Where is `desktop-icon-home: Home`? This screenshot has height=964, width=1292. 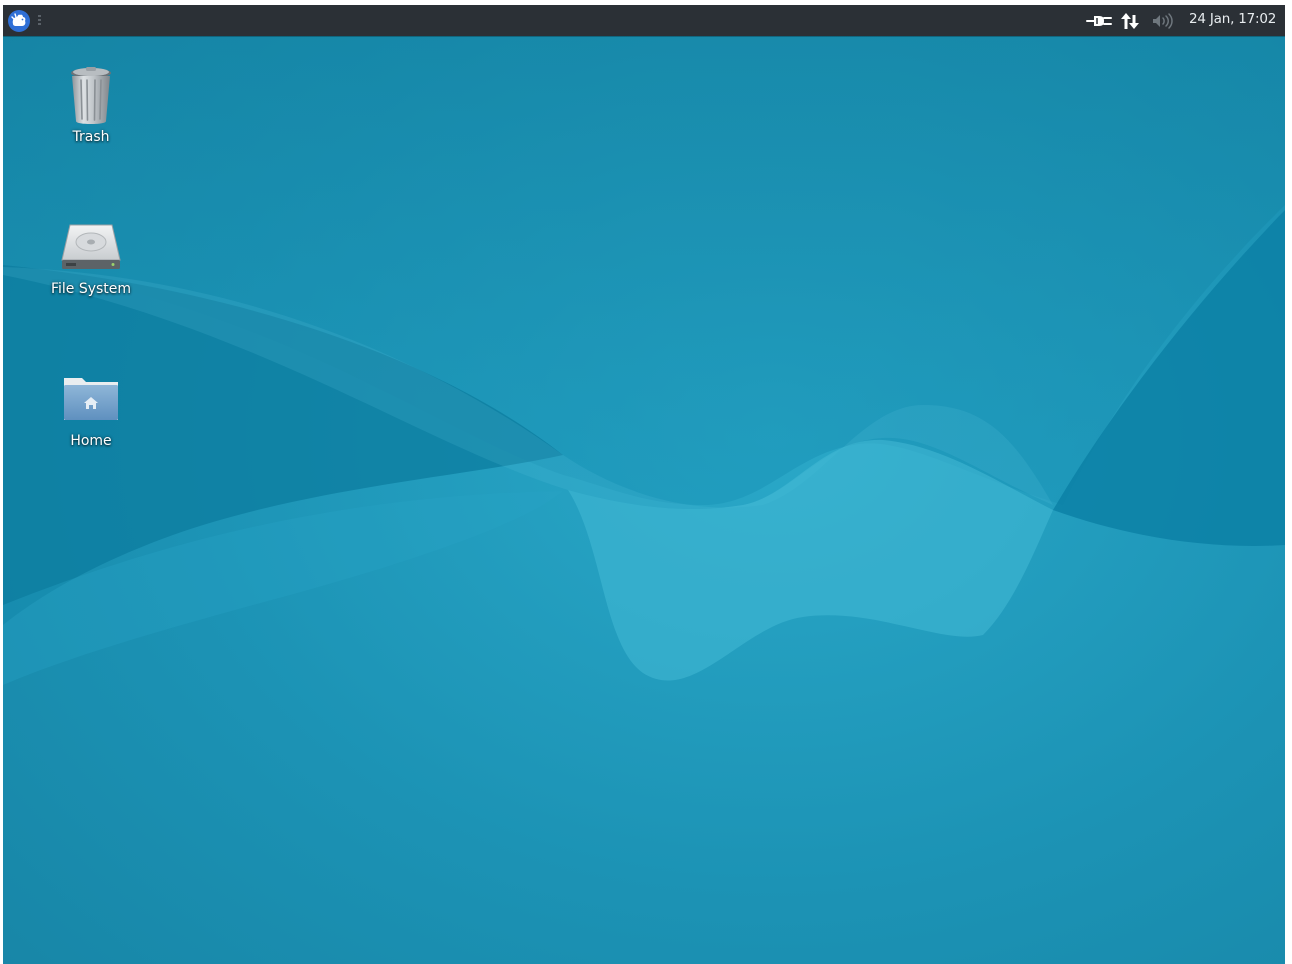 desktop-icon-home: Home is located at coordinates (91, 408).